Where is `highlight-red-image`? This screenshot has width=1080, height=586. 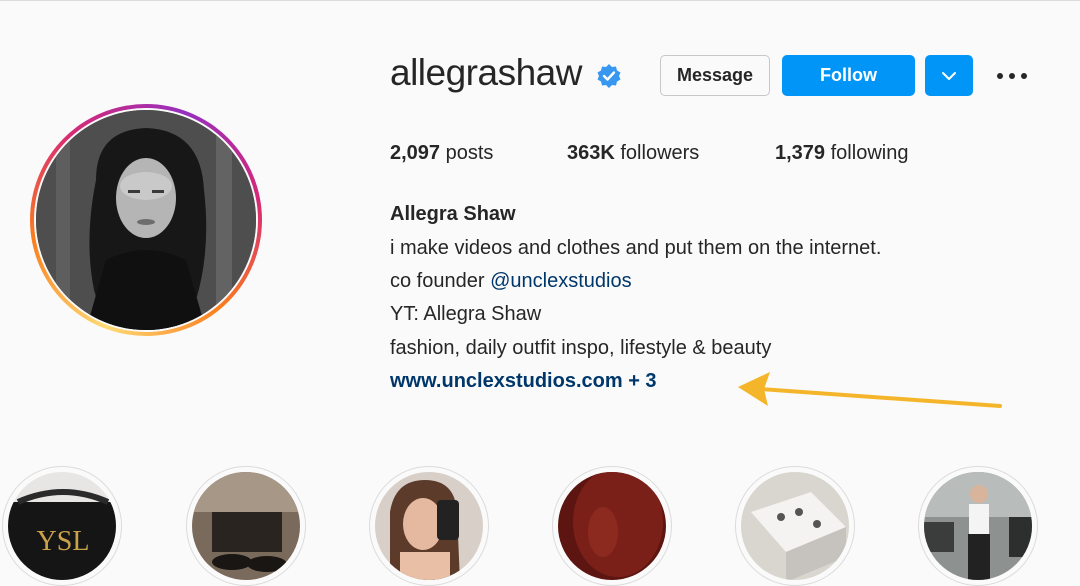
highlight-red-image is located at coordinates (612, 526).